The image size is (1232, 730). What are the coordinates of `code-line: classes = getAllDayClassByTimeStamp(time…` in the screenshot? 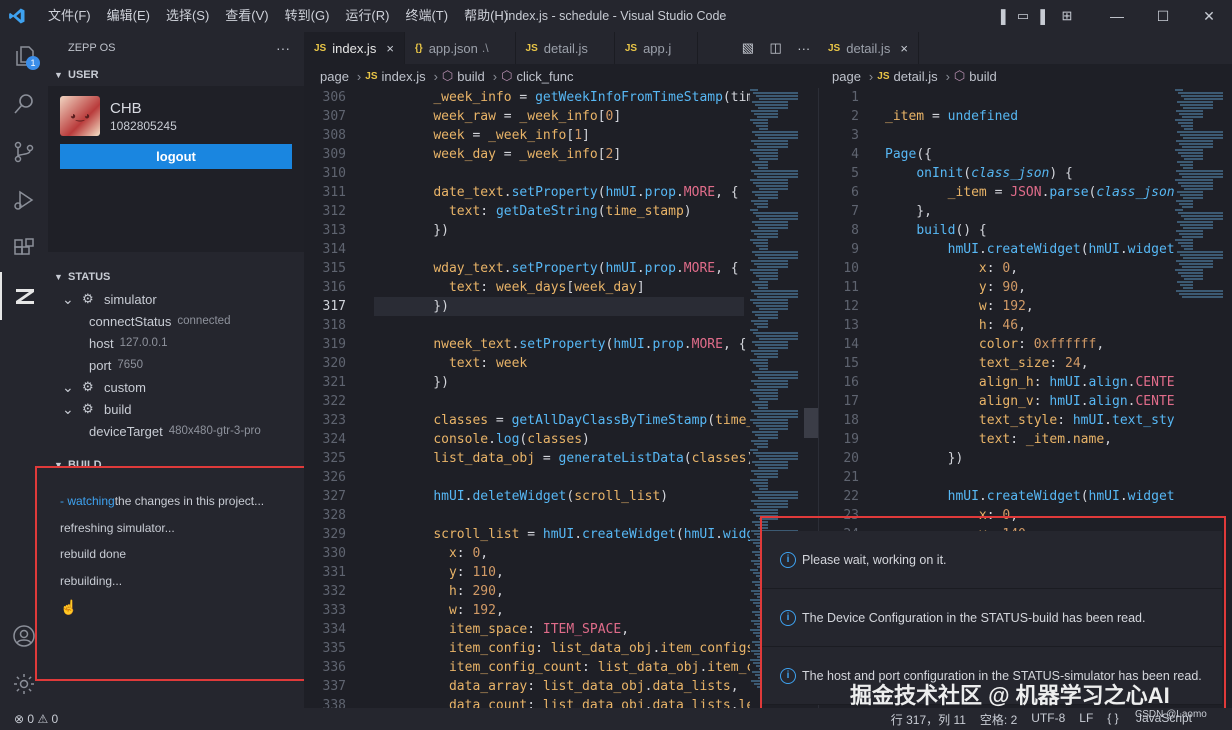 It's located at (578, 420).